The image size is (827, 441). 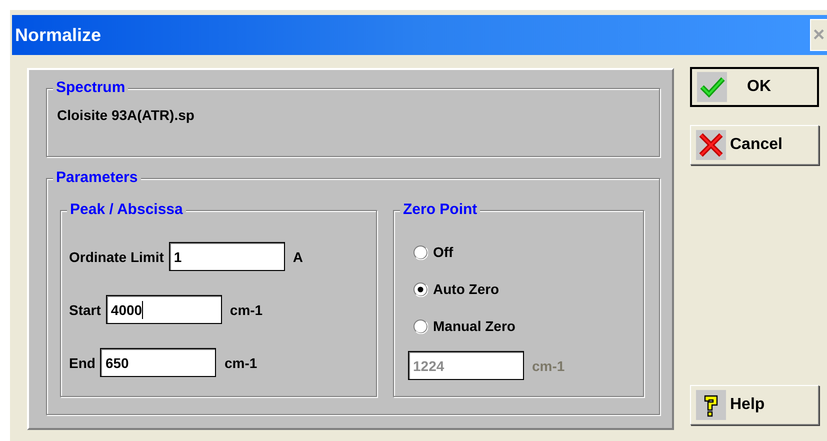 I want to click on window-title: Normalize, so click(x=58, y=35).